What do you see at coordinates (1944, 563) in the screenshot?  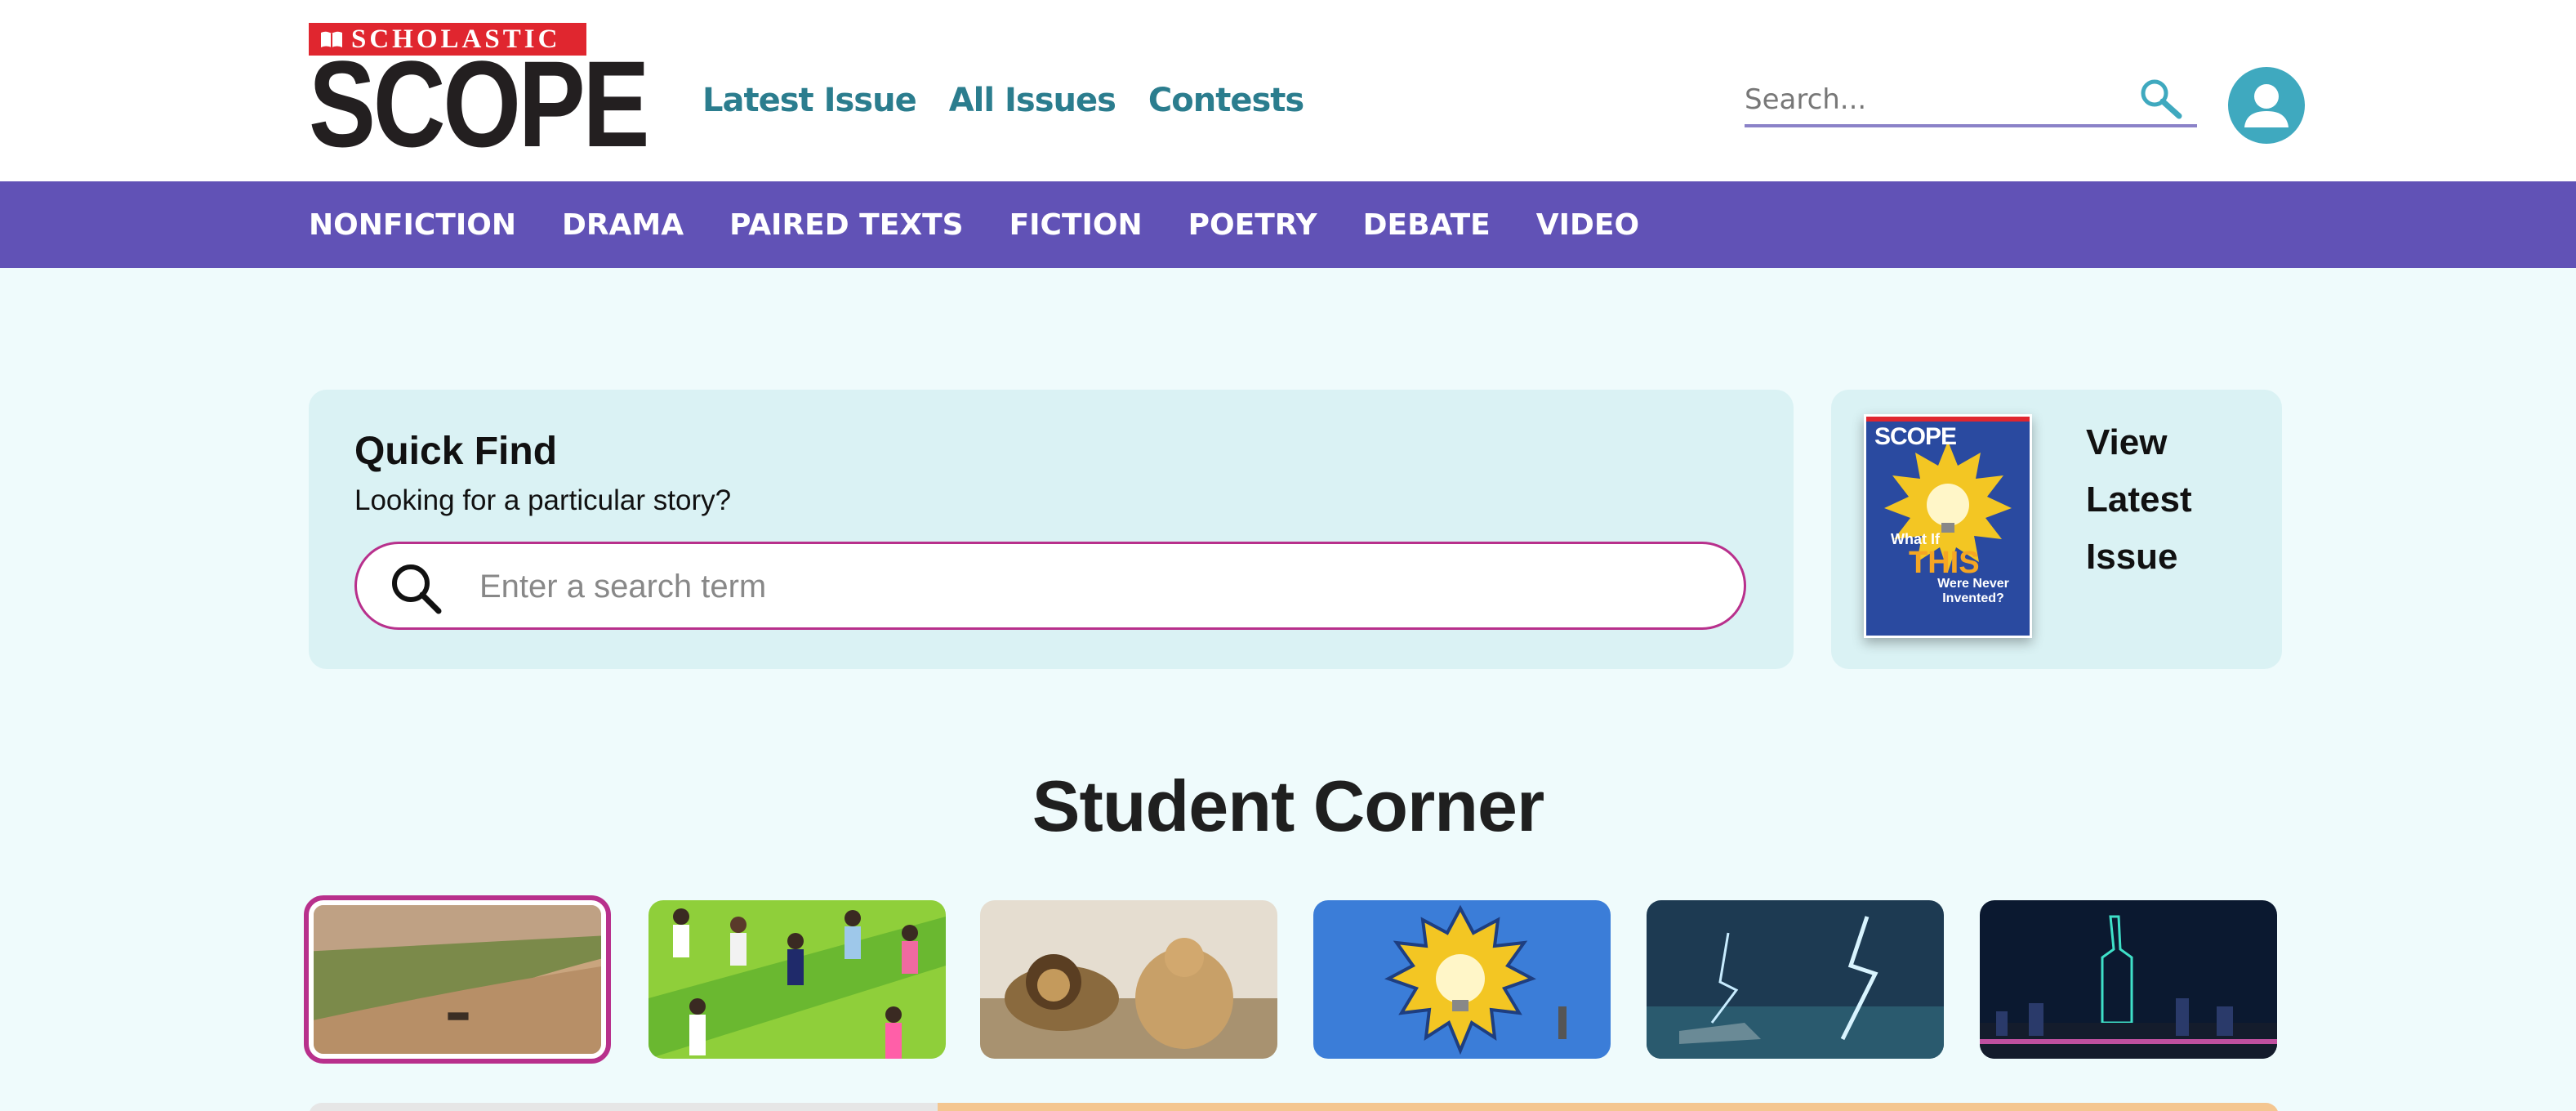 I see `cover-headline-2: THIS` at bounding box center [1944, 563].